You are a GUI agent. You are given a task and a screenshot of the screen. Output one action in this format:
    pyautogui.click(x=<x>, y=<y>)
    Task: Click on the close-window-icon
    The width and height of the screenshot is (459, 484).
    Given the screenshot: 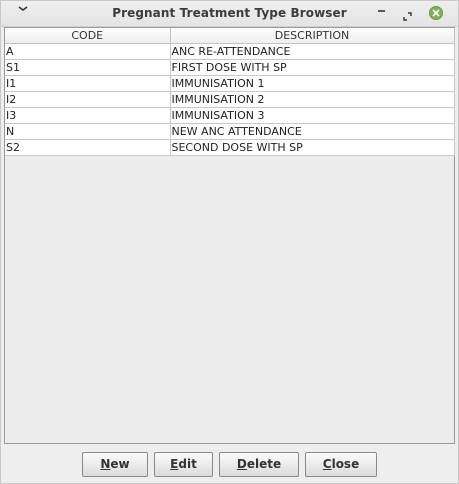 What is the action you would take?
    pyautogui.click(x=436, y=13)
    